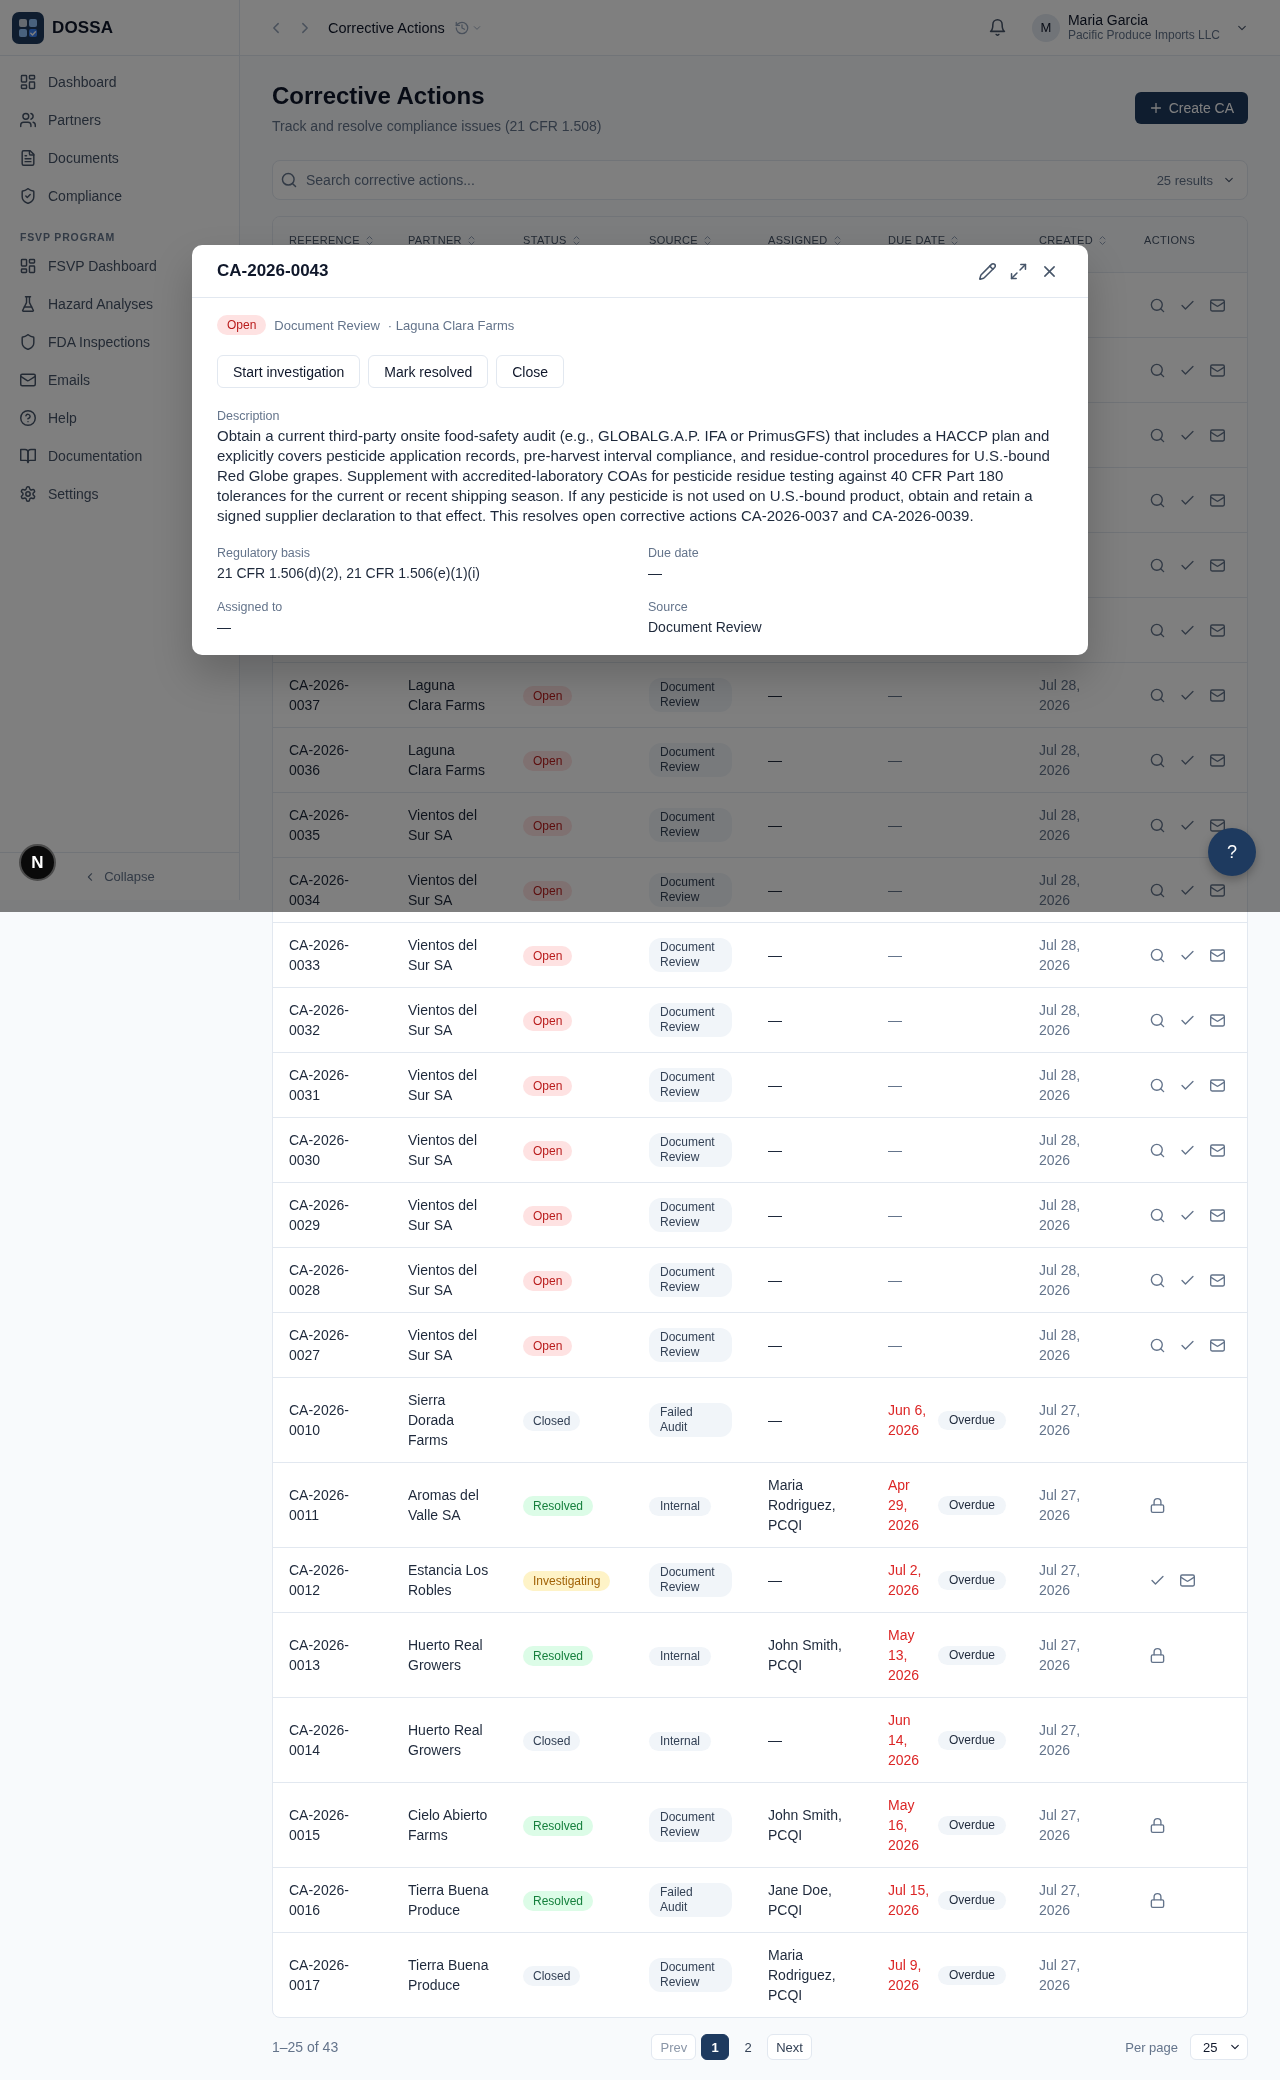  Describe the element at coordinates (681, 240) in the screenshot. I see `column-header: SOURCE` at that location.